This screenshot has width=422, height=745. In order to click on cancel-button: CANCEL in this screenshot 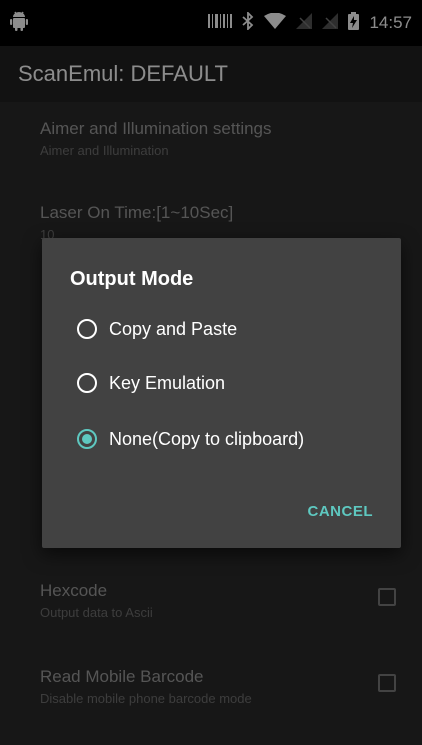, I will do `click(341, 511)`.